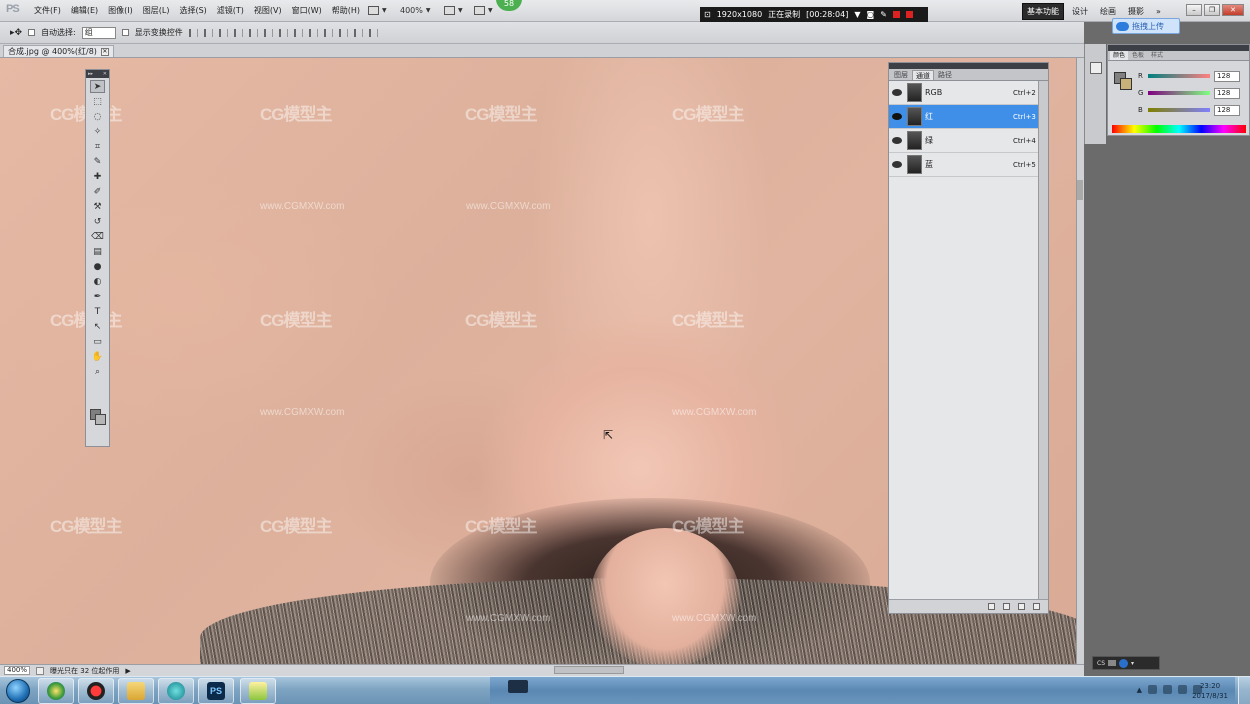  What do you see at coordinates (18, 691) in the screenshot?
I see `start-button` at bounding box center [18, 691].